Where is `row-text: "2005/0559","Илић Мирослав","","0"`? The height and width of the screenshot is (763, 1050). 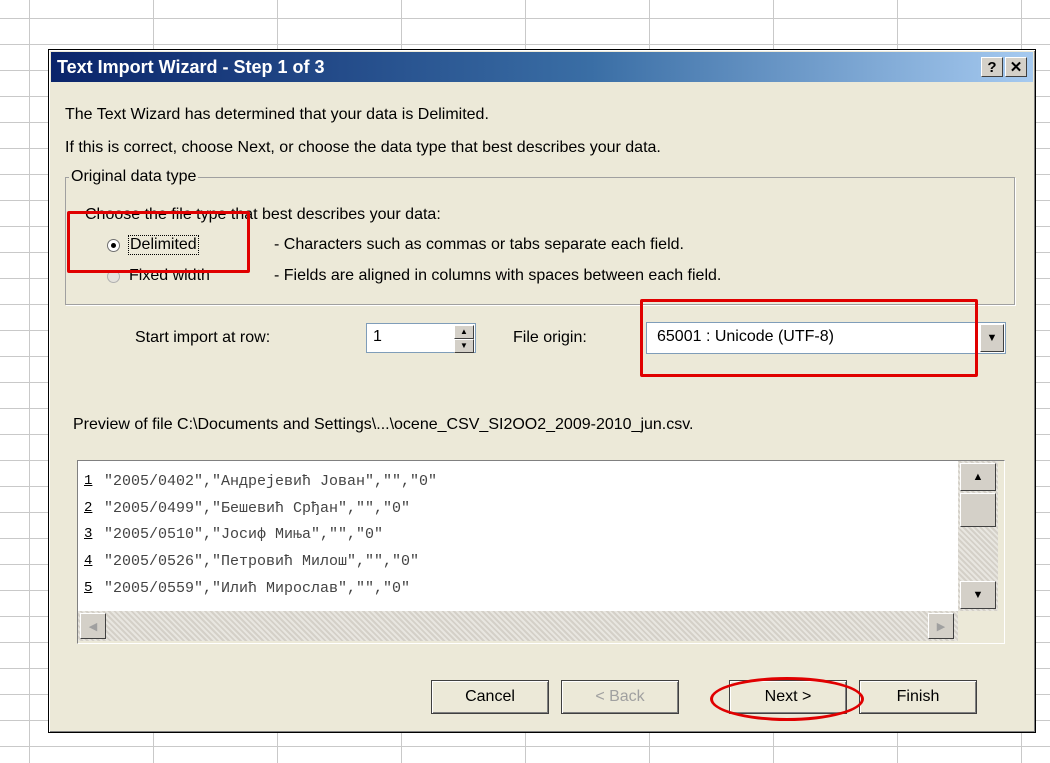 row-text: "2005/0559","Илић Мирослав","","0" is located at coordinates (257, 588).